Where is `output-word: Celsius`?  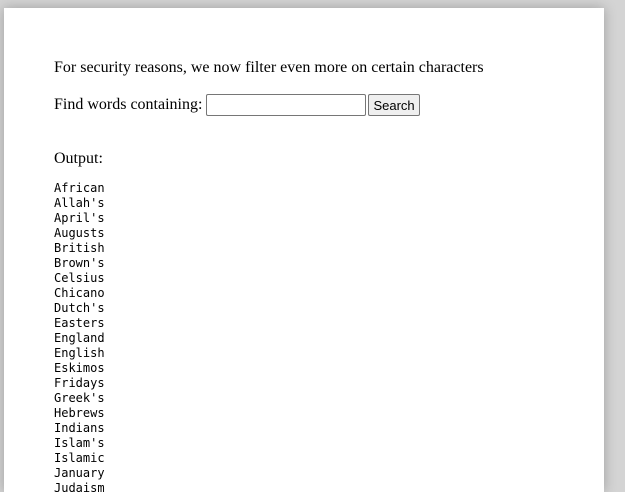
output-word: Celsius is located at coordinates (79, 278).